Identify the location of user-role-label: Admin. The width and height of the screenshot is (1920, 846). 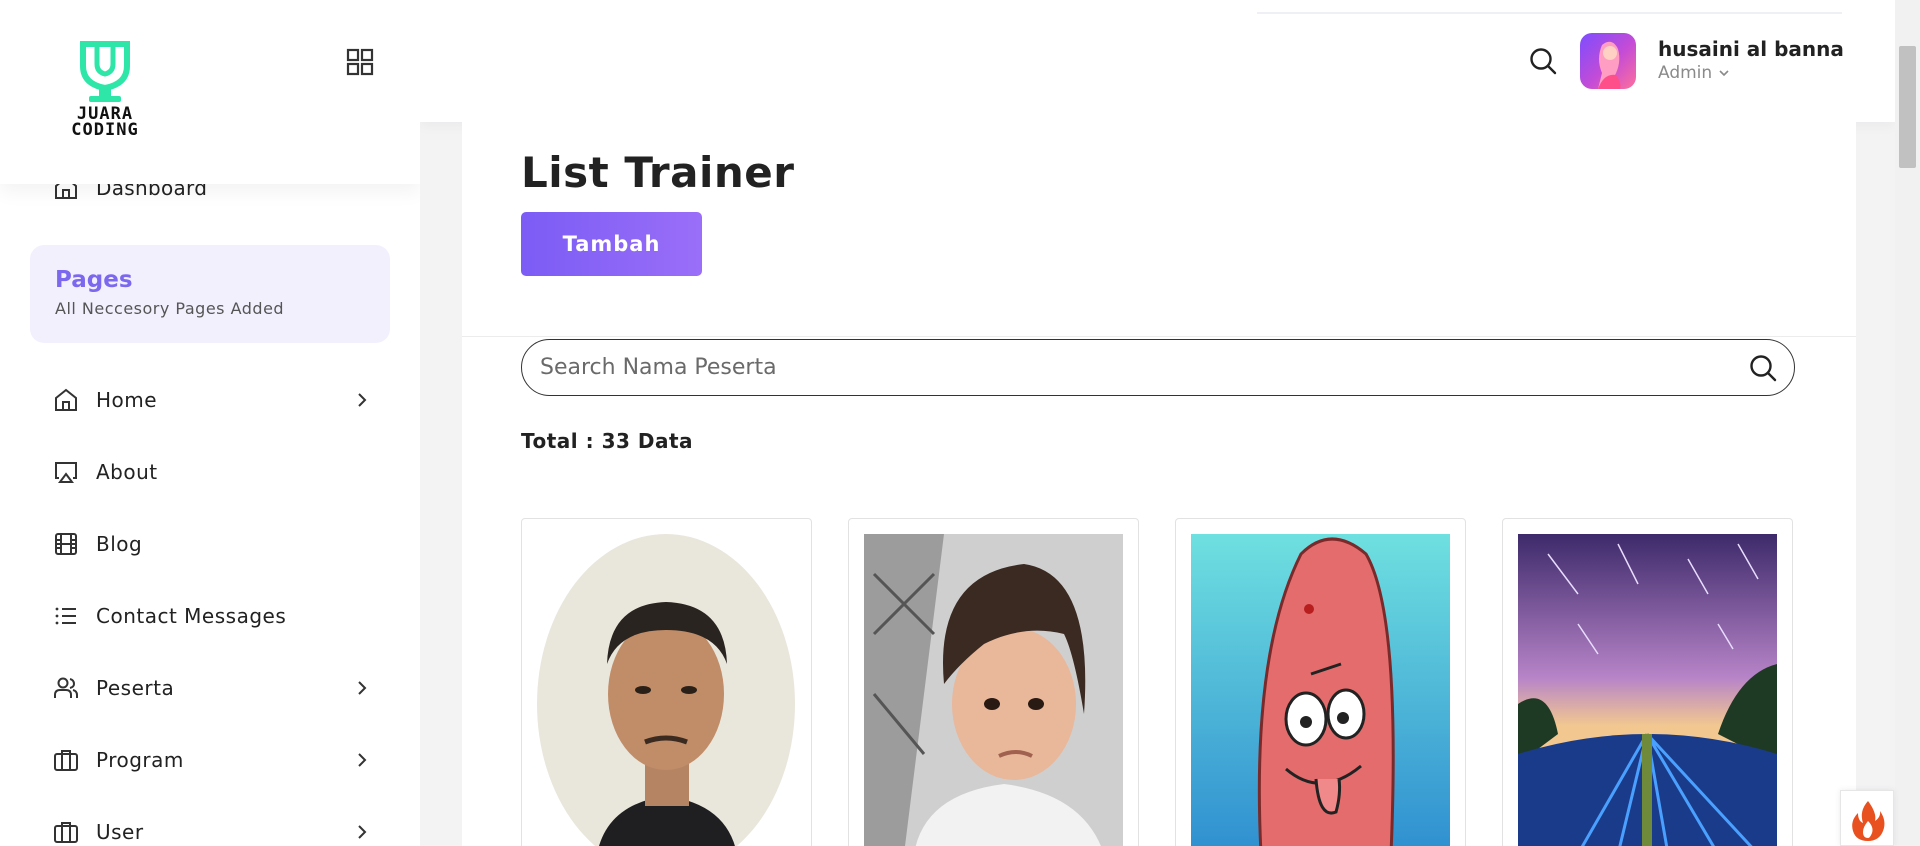
(1685, 73).